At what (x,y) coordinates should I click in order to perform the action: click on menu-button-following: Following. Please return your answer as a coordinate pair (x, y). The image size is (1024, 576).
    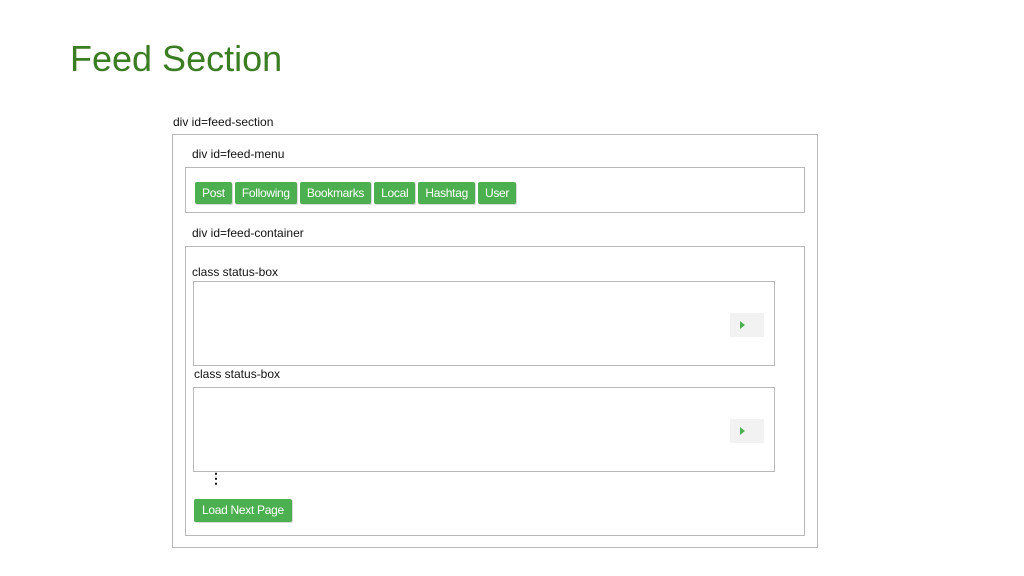
    Looking at the image, I should click on (265, 193).